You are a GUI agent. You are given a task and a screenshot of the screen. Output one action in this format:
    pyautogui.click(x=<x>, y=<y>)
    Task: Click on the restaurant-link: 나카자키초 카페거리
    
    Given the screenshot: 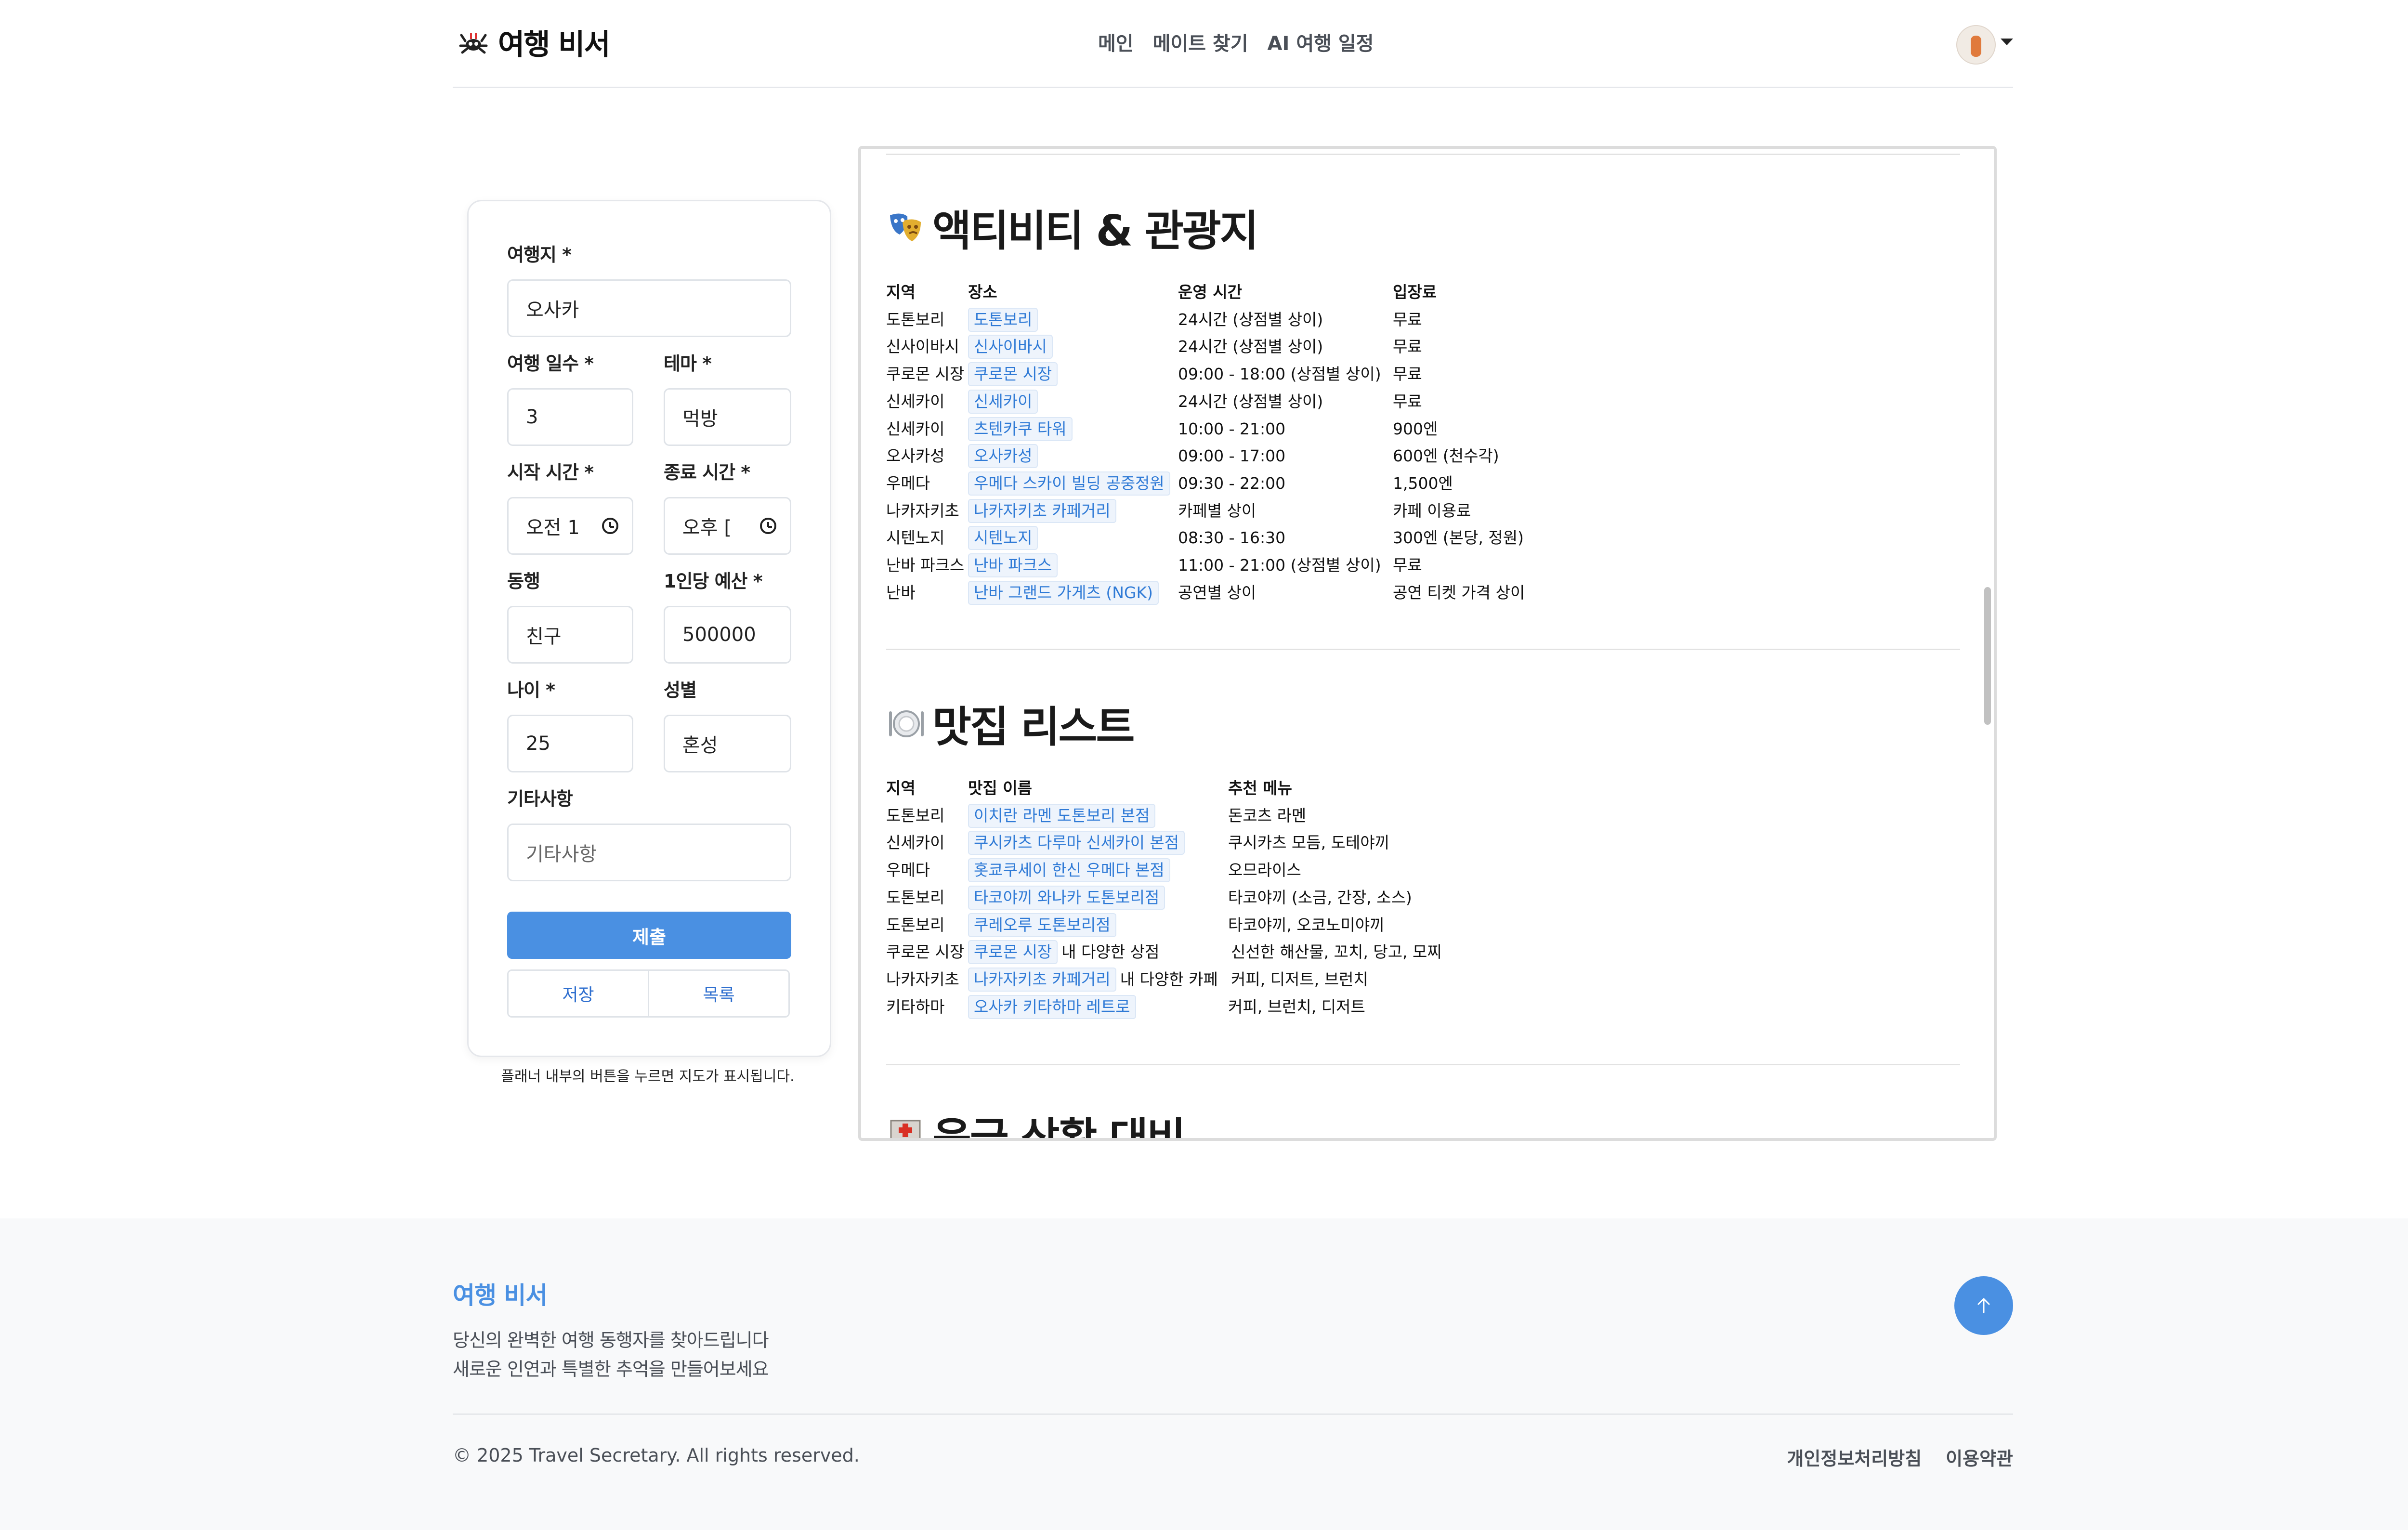 What is the action you would take?
    pyautogui.click(x=1042, y=980)
    